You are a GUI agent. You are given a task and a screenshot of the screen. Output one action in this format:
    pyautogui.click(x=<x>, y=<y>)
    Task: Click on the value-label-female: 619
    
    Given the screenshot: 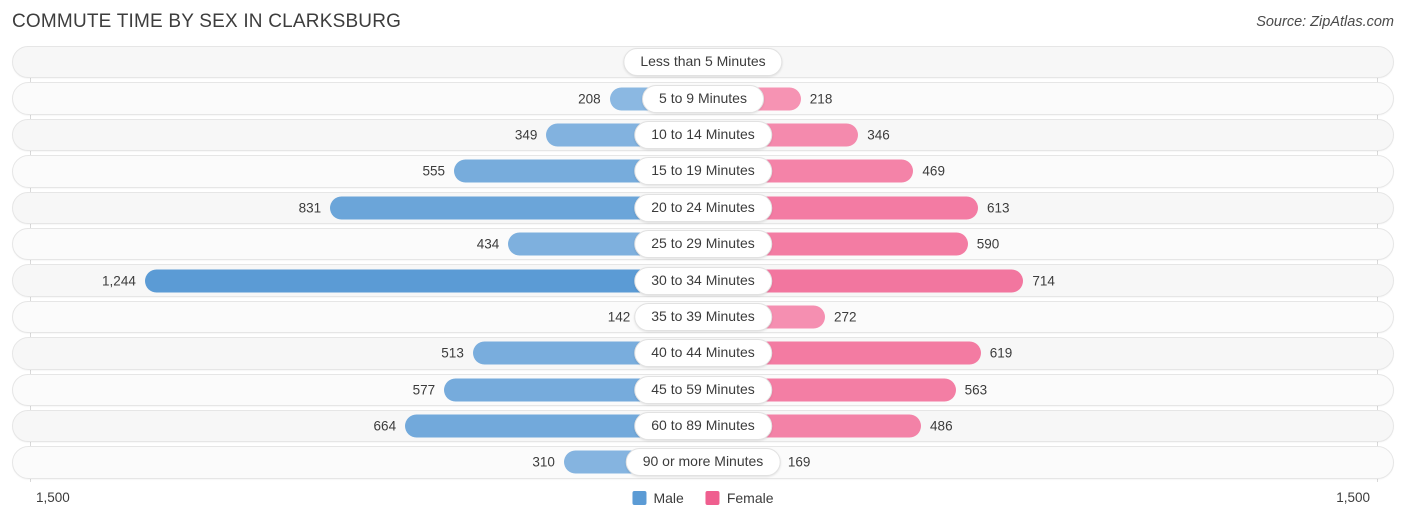 What is the action you would take?
    pyautogui.click(x=1001, y=353)
    